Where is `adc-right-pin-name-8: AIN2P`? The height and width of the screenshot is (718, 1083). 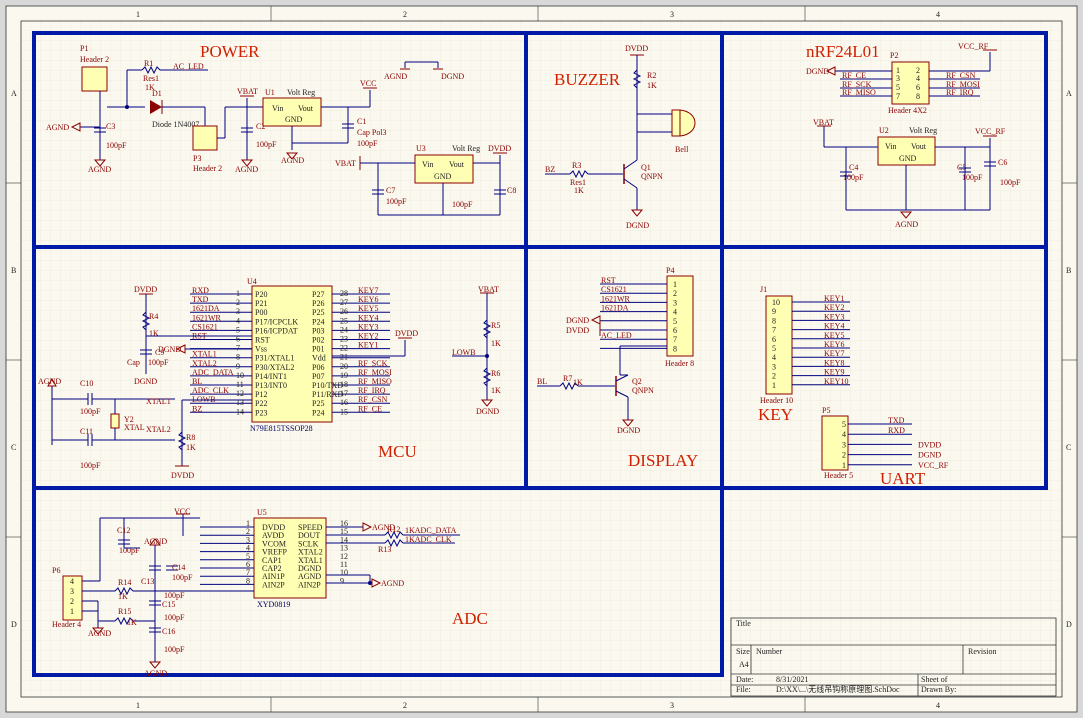
adc-right-pin-name-8: AIN2P is located at coordinates (309, 584).